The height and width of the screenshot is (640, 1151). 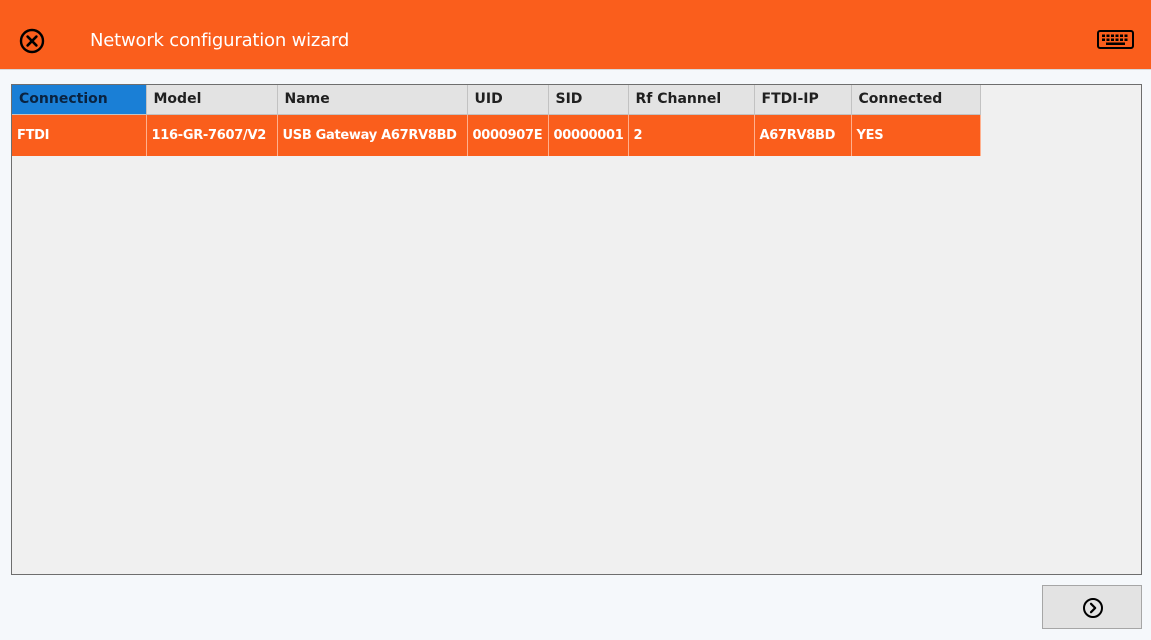 What do you see at coordinates (79, 100) in the screenshot?
I see `column-header-connection: Connection` at bounding box center [79, 100].